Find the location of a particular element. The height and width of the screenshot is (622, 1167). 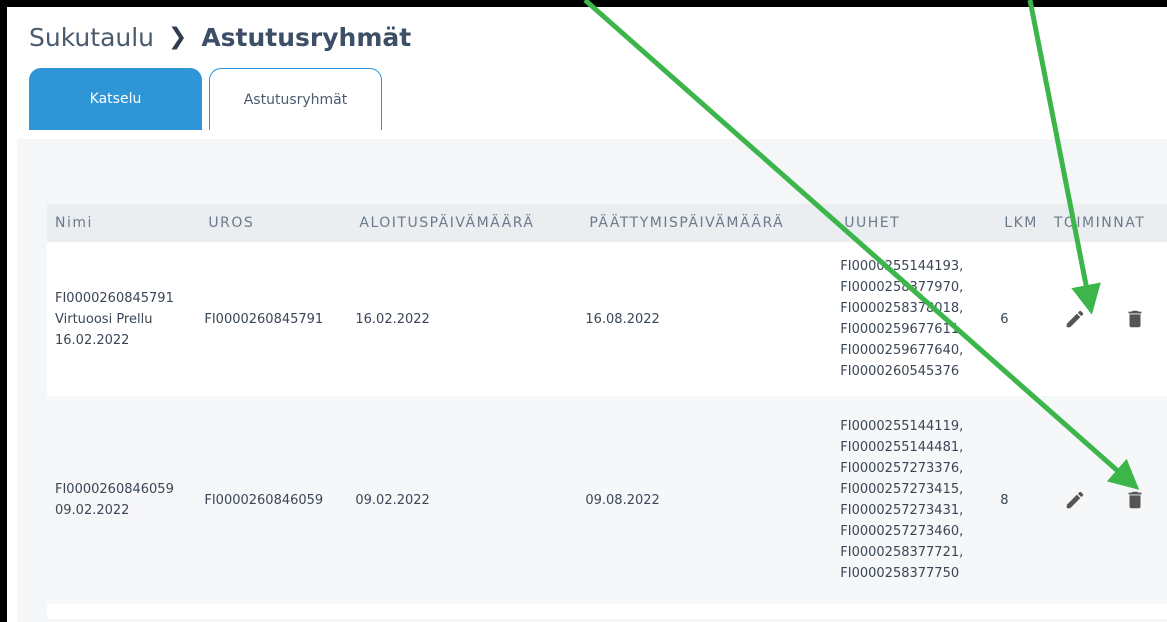

cell-uros: FI0000260845791 is located at coordinates (264, 319).